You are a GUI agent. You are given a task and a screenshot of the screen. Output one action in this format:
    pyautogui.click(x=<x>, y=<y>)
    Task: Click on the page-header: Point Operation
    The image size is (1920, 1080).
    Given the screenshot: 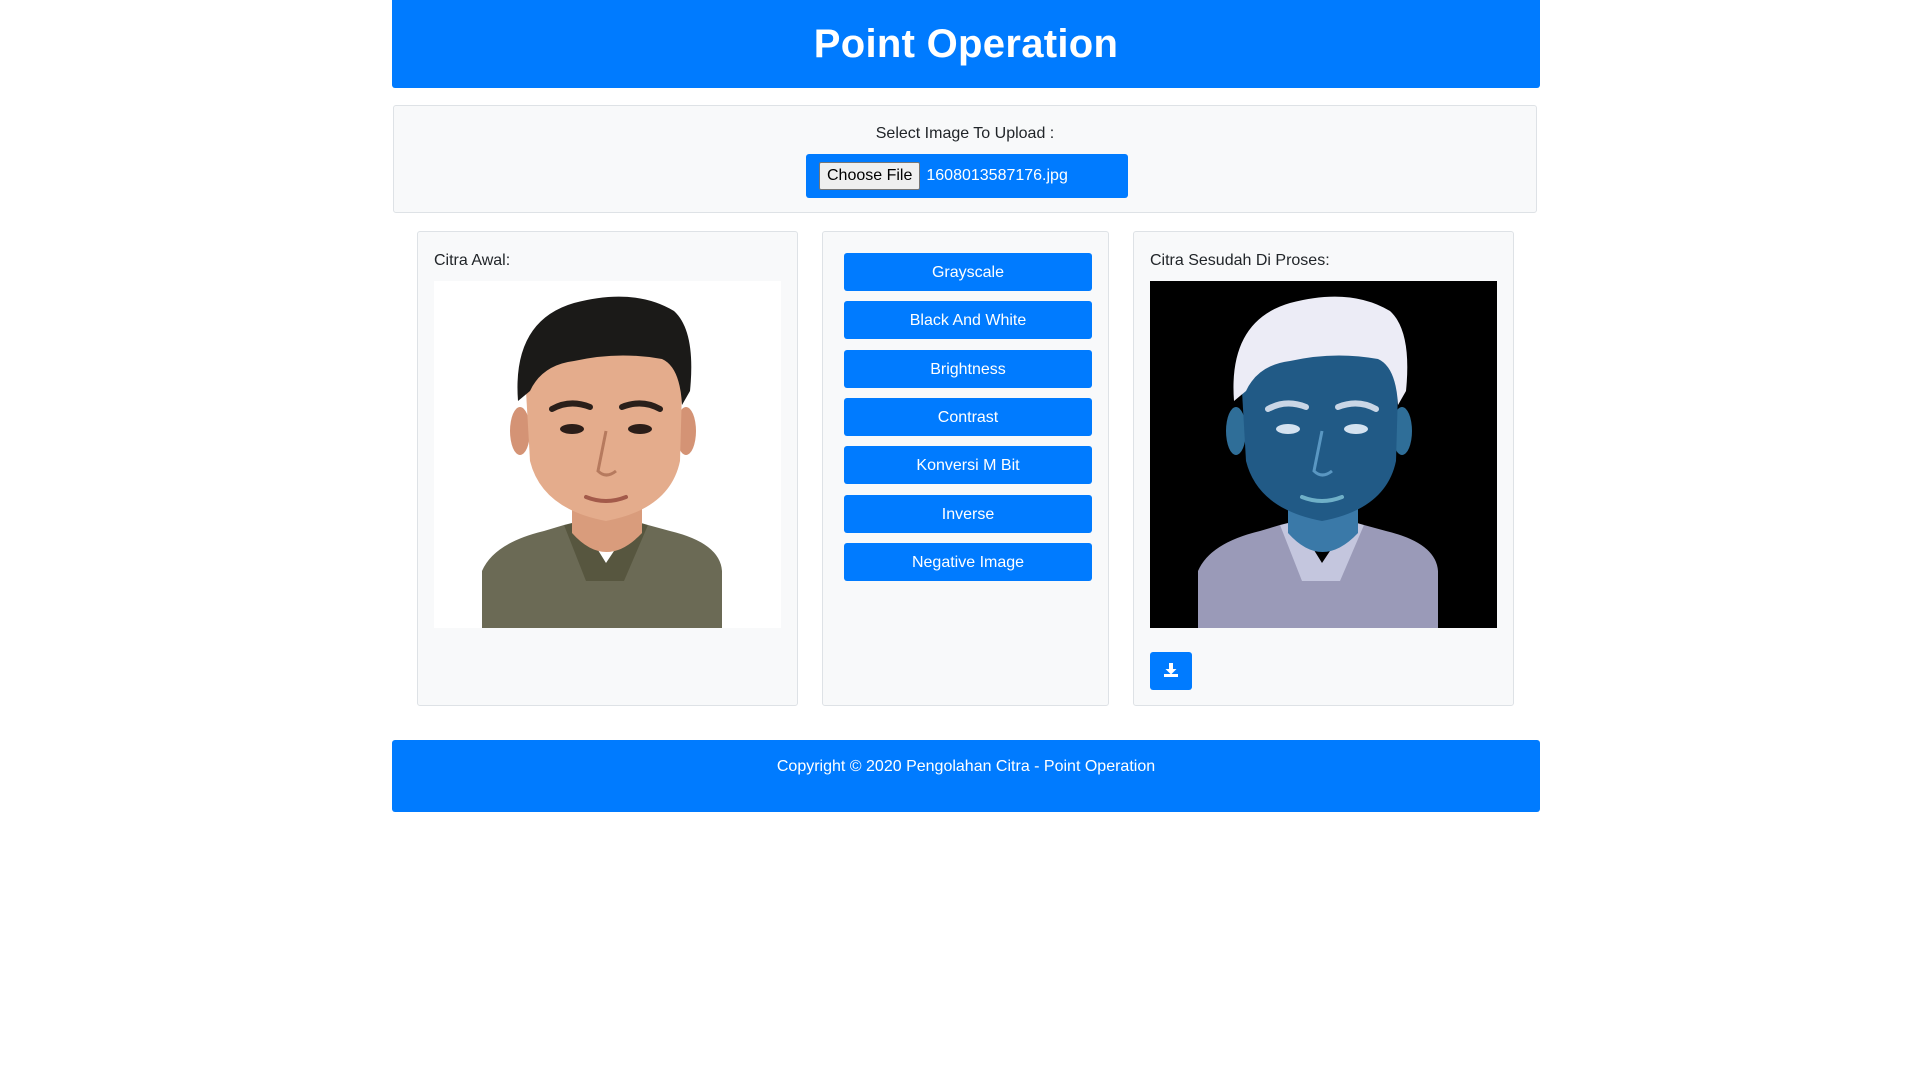 What is the action you would take?
    pyautogui.click(x=966, y=44)
    